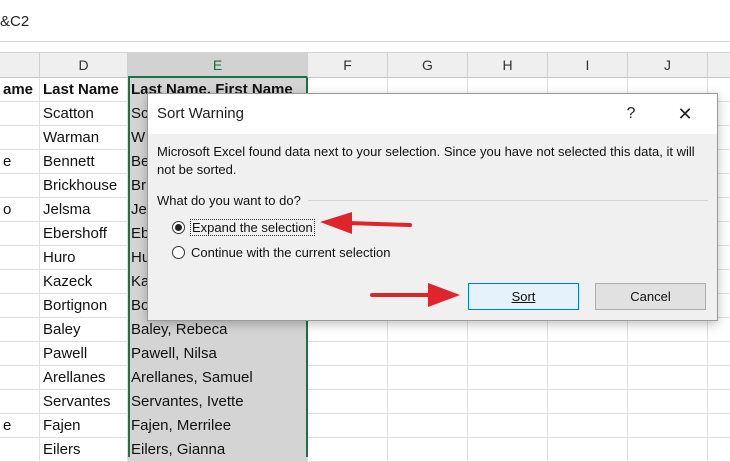  What do you see at coordinates (348, 65) in the screenshot?
I see `column-header-f: F` at bounding box center [348, 65].